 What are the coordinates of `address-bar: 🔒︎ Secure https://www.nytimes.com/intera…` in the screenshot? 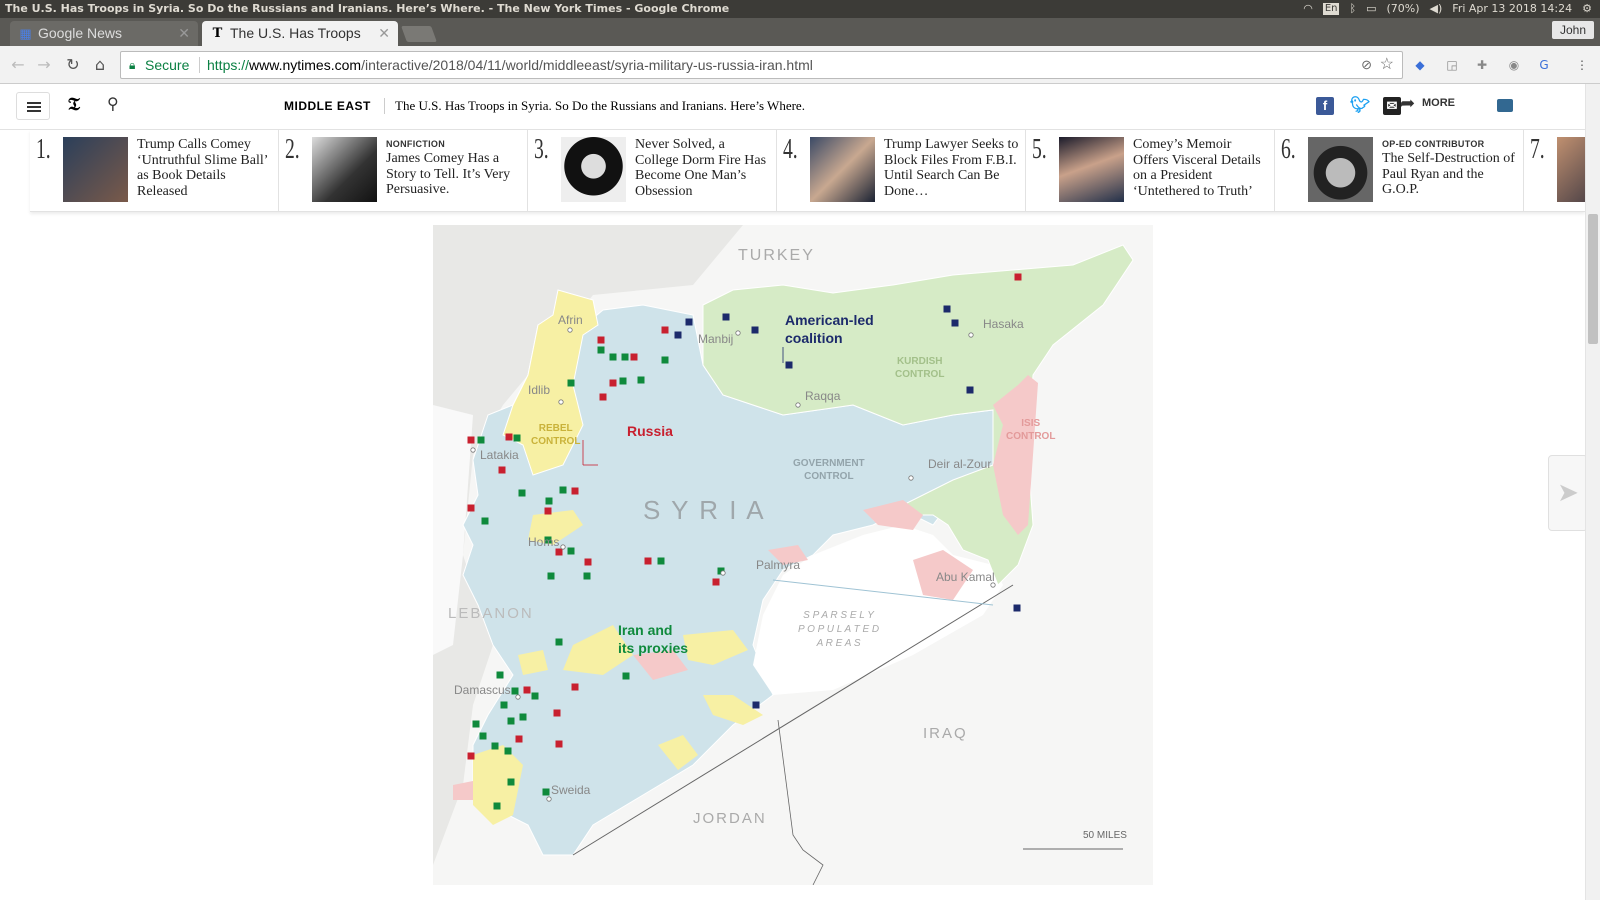 It's located at (761, 65).